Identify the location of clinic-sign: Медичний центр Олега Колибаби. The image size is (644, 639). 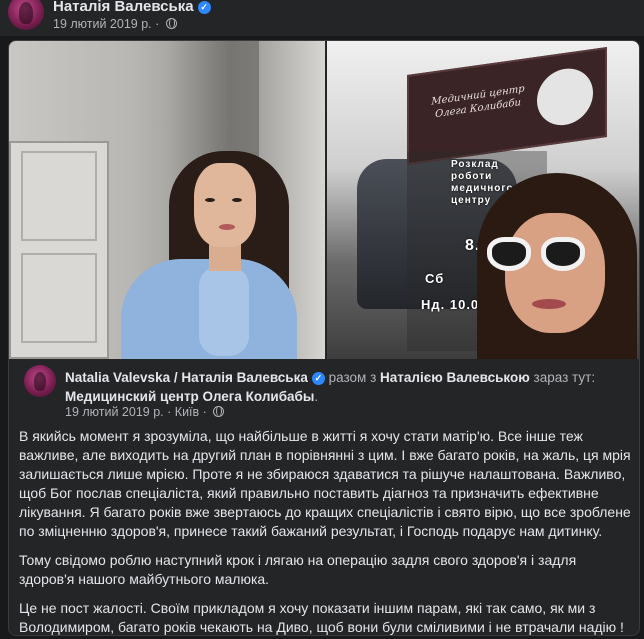
(507, 106).